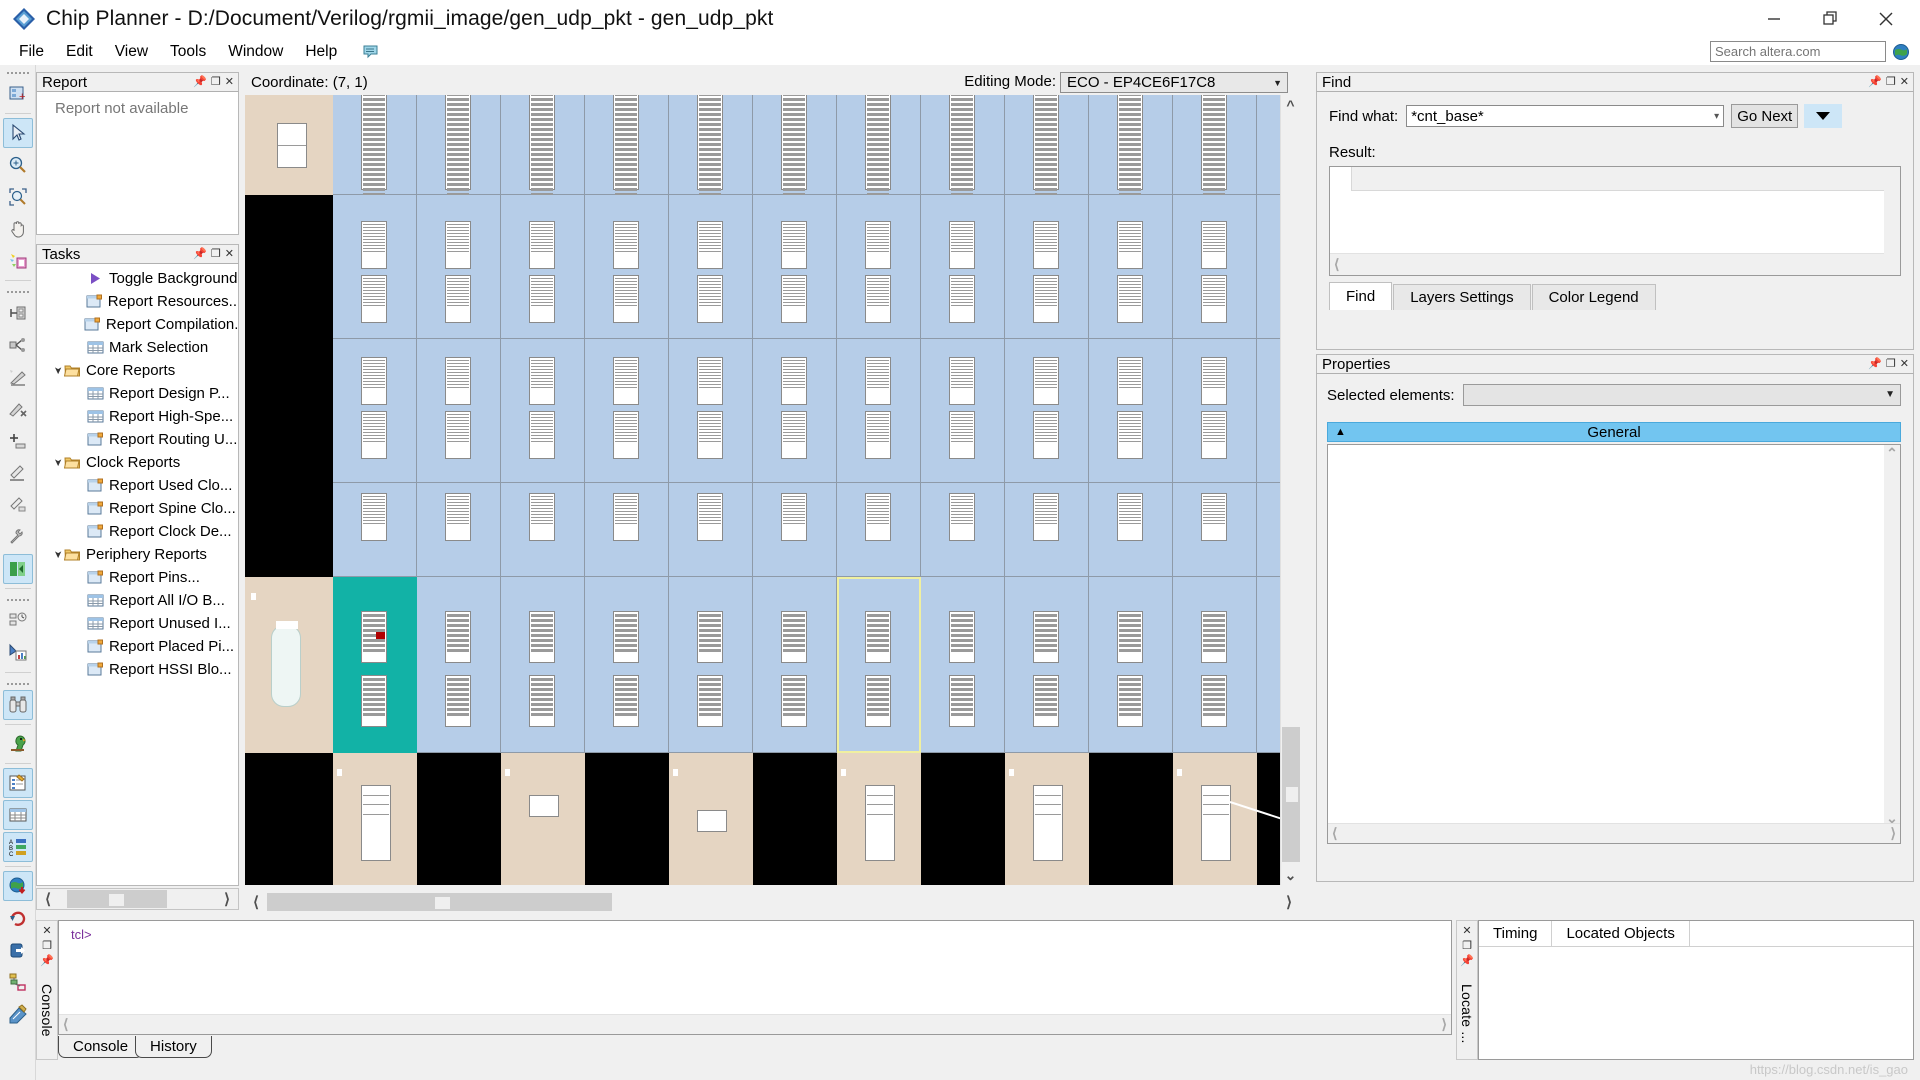  What do you see at coordinates (543, 819) in the screenshot?
I see `io-bank-cell` at bounding box center [543, 819].